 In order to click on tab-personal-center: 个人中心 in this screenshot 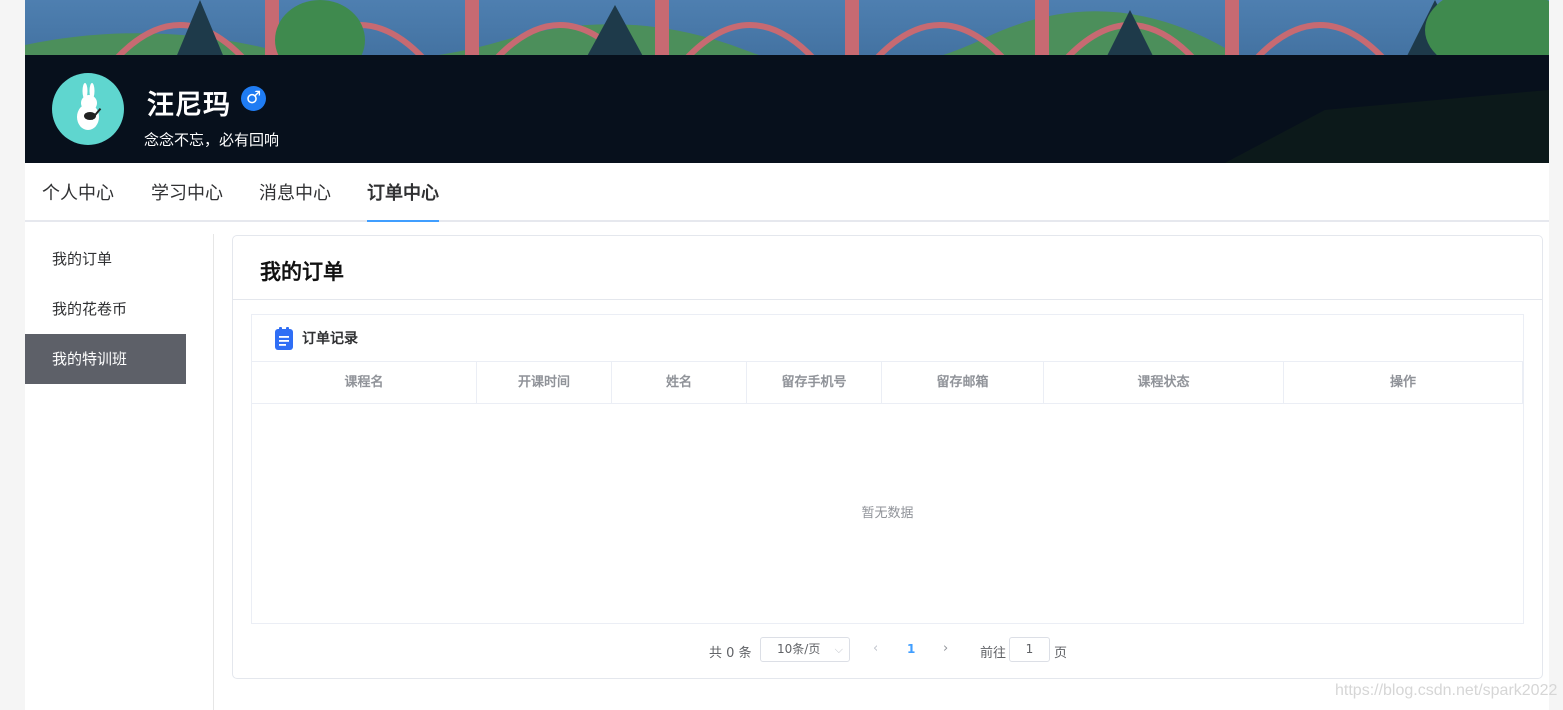, I will do `click(78, 192)`.